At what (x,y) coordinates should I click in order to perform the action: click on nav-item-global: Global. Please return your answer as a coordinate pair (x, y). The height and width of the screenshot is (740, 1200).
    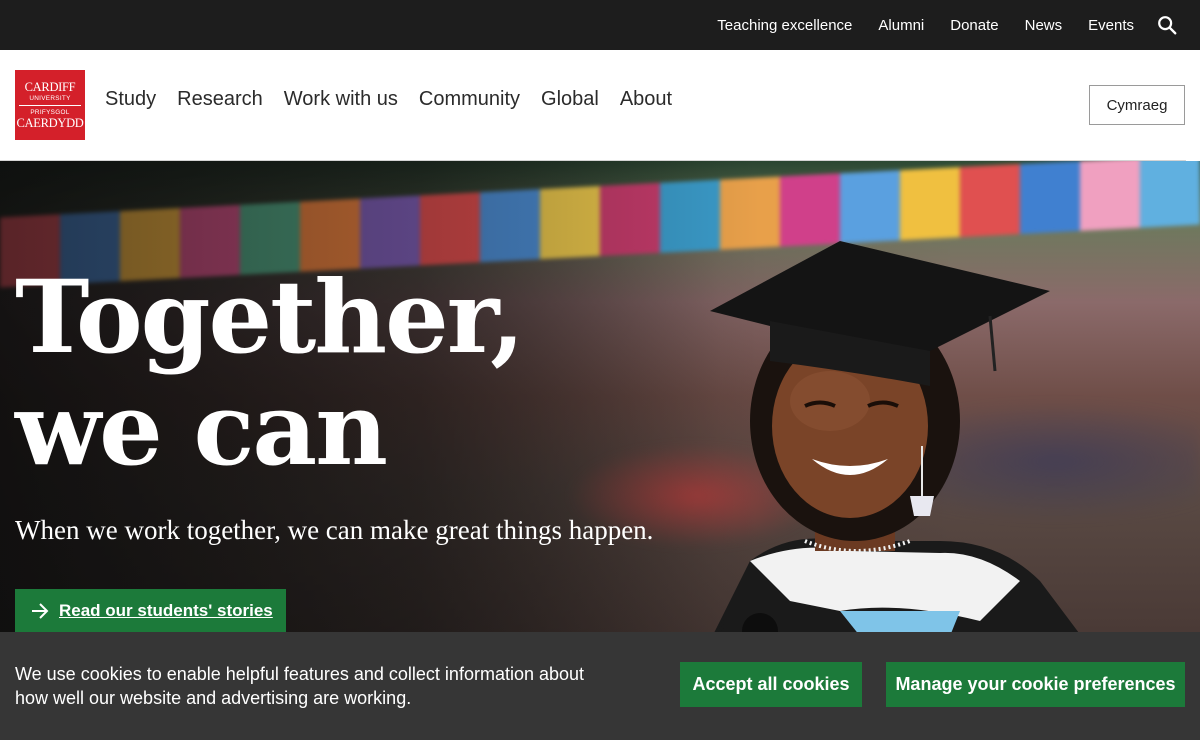
    Looking at the image, I should click on (570, 99).